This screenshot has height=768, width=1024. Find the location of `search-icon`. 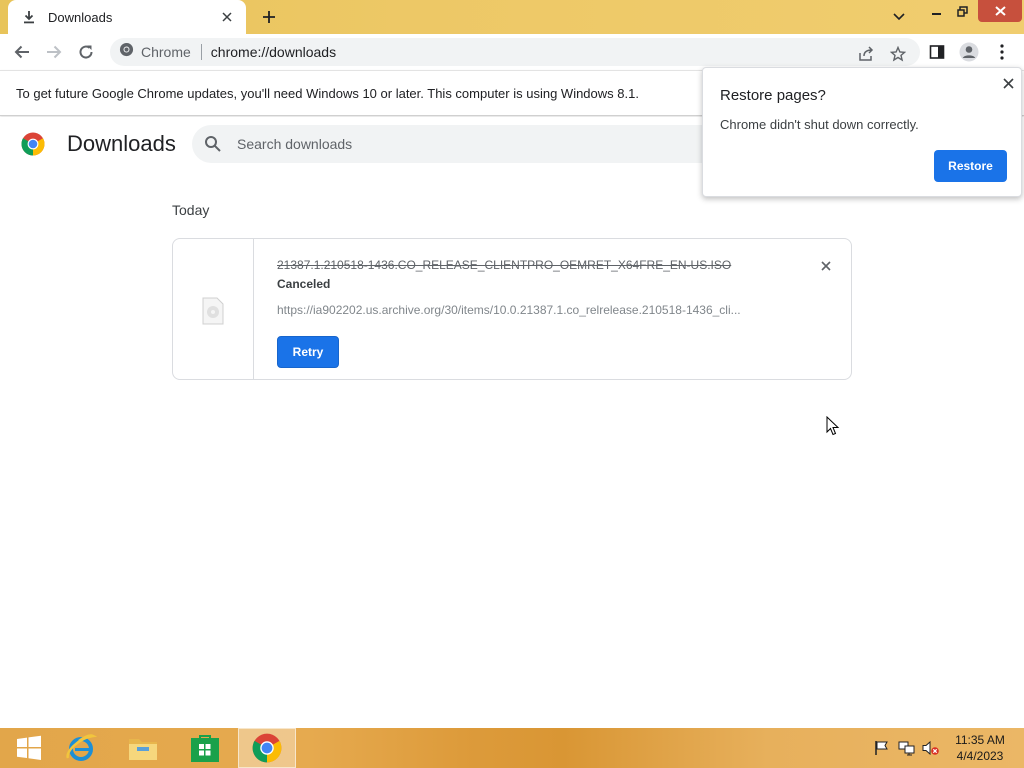

search-icon is located at coordinates (213, 144).